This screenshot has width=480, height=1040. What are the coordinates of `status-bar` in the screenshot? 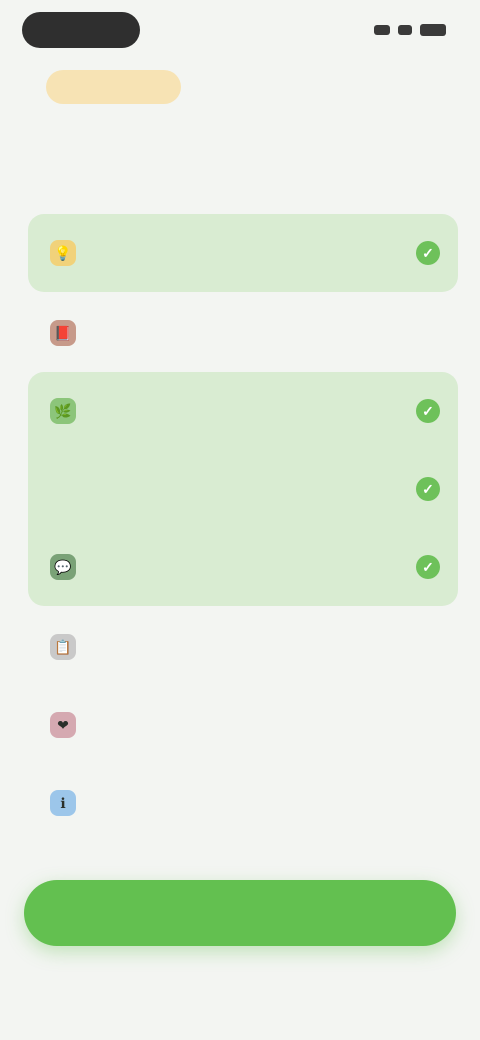 It's located at (240, 32).